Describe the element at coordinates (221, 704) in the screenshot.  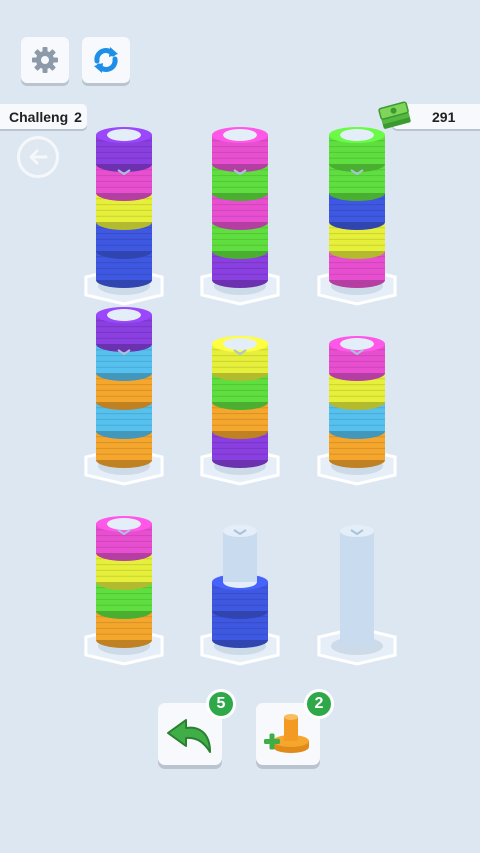
I see `undo-count-badge: 5` at that location.